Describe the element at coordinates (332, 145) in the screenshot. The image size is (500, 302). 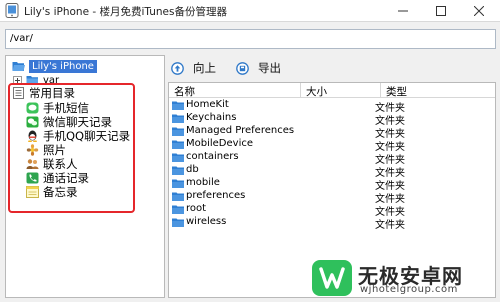
I see `table-row: MobileDevice 文件夹` at that location.